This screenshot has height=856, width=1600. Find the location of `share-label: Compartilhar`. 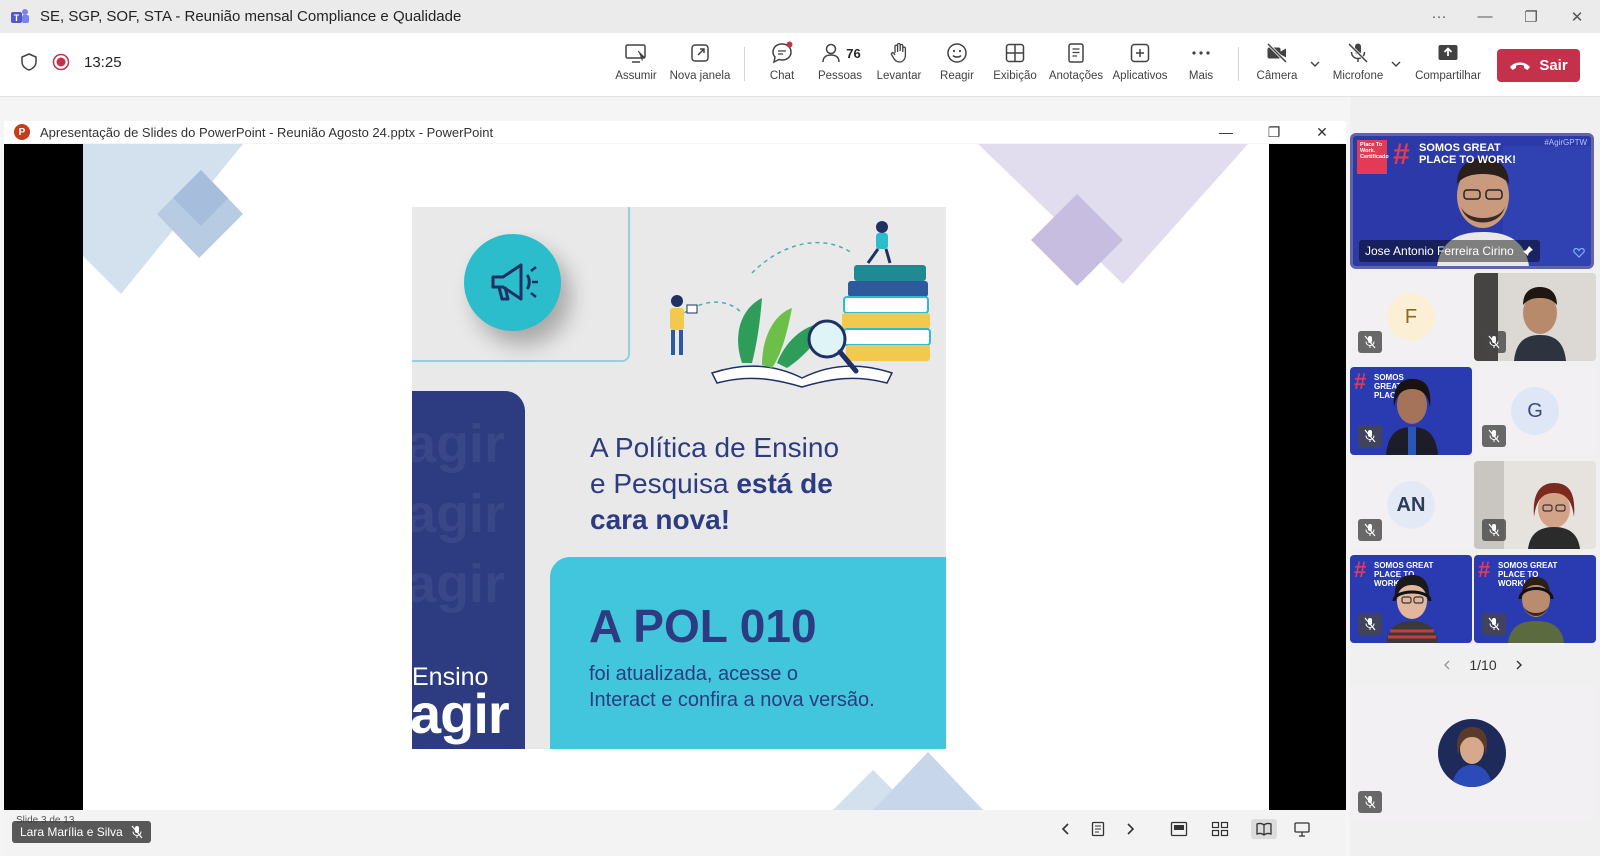

share-label: Compartilhar is located at coordinates (1448, 76).